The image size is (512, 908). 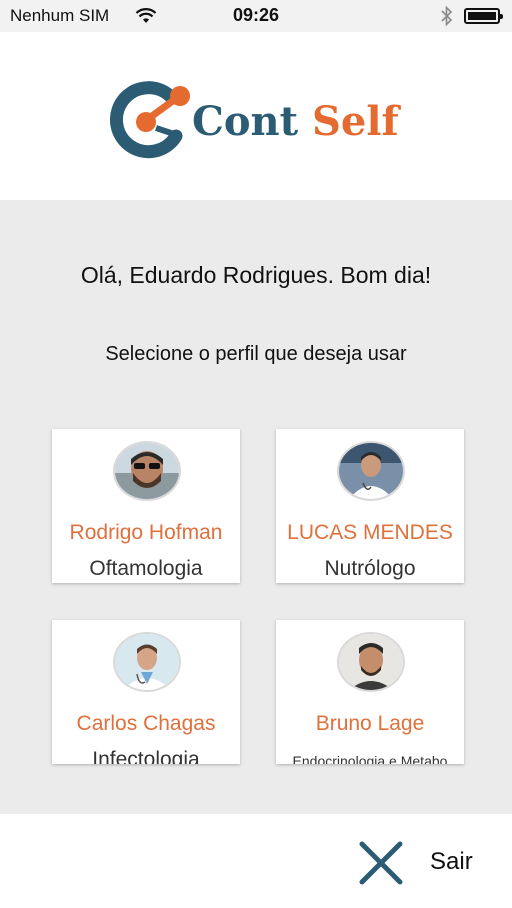 What do you see at coordinates (146, 568) in the screenshot?
I see `profile-specialty: Oftamologia` at bounding box center [146, 568].